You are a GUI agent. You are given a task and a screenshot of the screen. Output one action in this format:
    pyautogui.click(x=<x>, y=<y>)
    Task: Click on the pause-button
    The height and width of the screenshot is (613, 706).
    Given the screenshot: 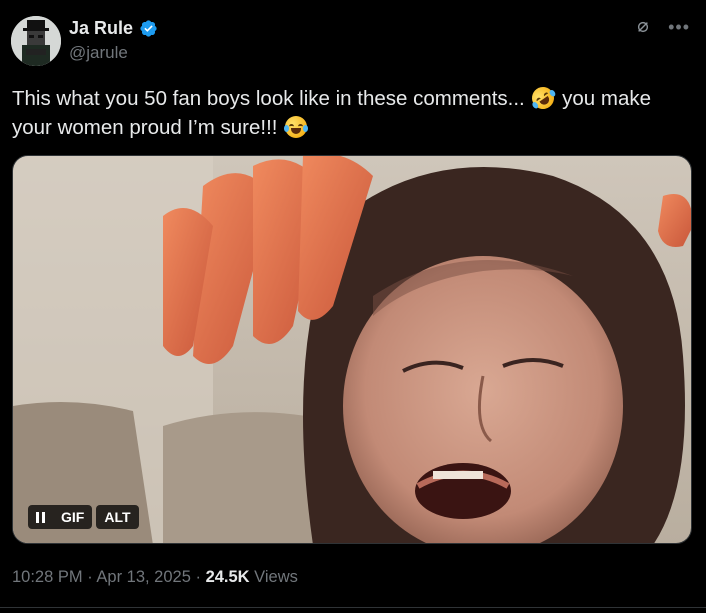 What is the action you would take?
    pyautogui.click(x=40, y=517)
    